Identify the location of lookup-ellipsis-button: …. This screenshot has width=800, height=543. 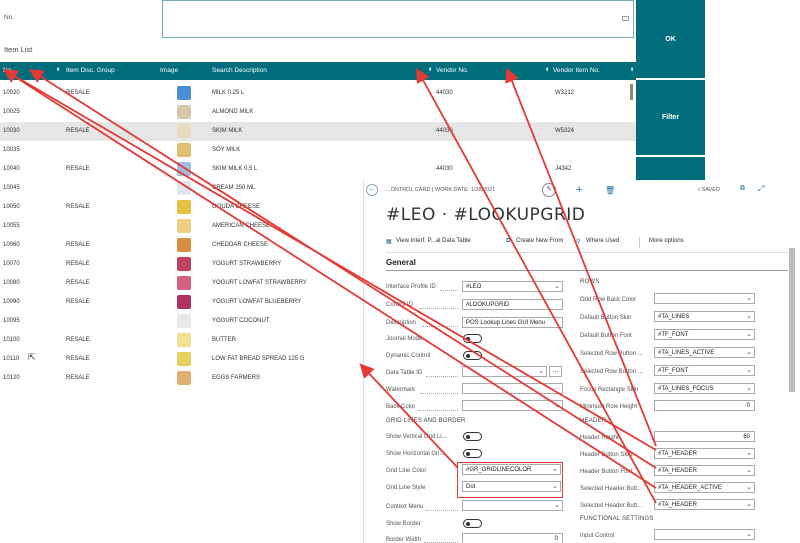
(555, 371).